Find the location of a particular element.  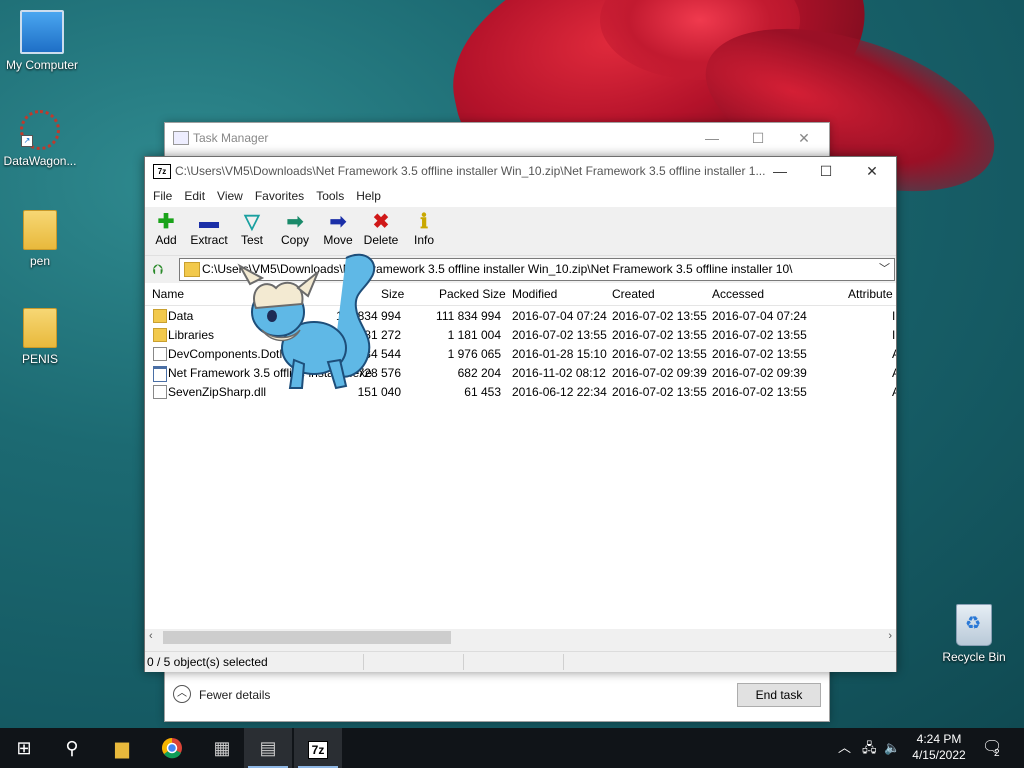

column-size: Size is located at coordinates (392, 294).